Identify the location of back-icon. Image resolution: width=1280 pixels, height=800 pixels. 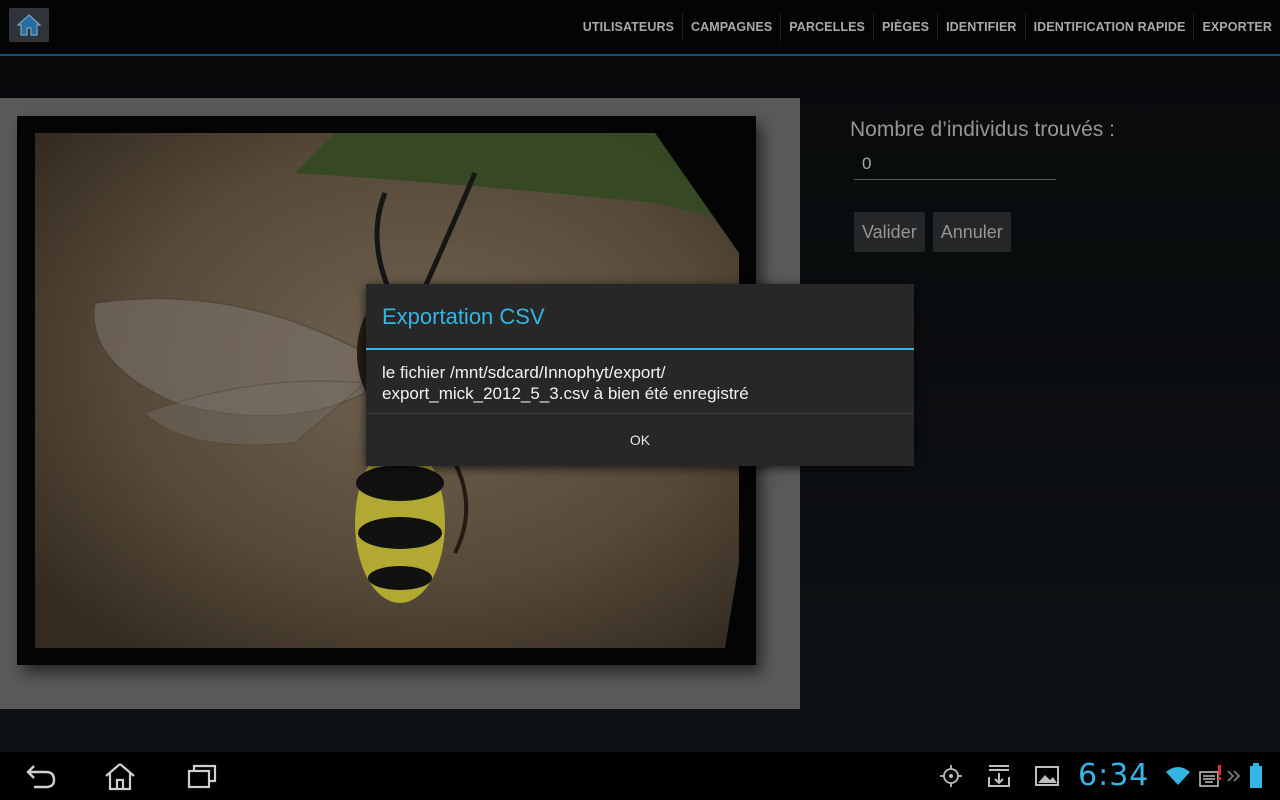
(41, 777).